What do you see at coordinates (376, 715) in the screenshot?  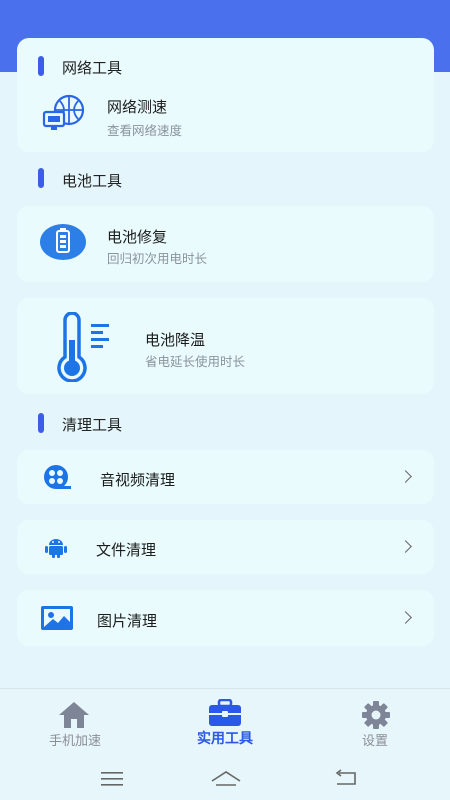 I see `gear-icon` at bounding box center [376, 715].